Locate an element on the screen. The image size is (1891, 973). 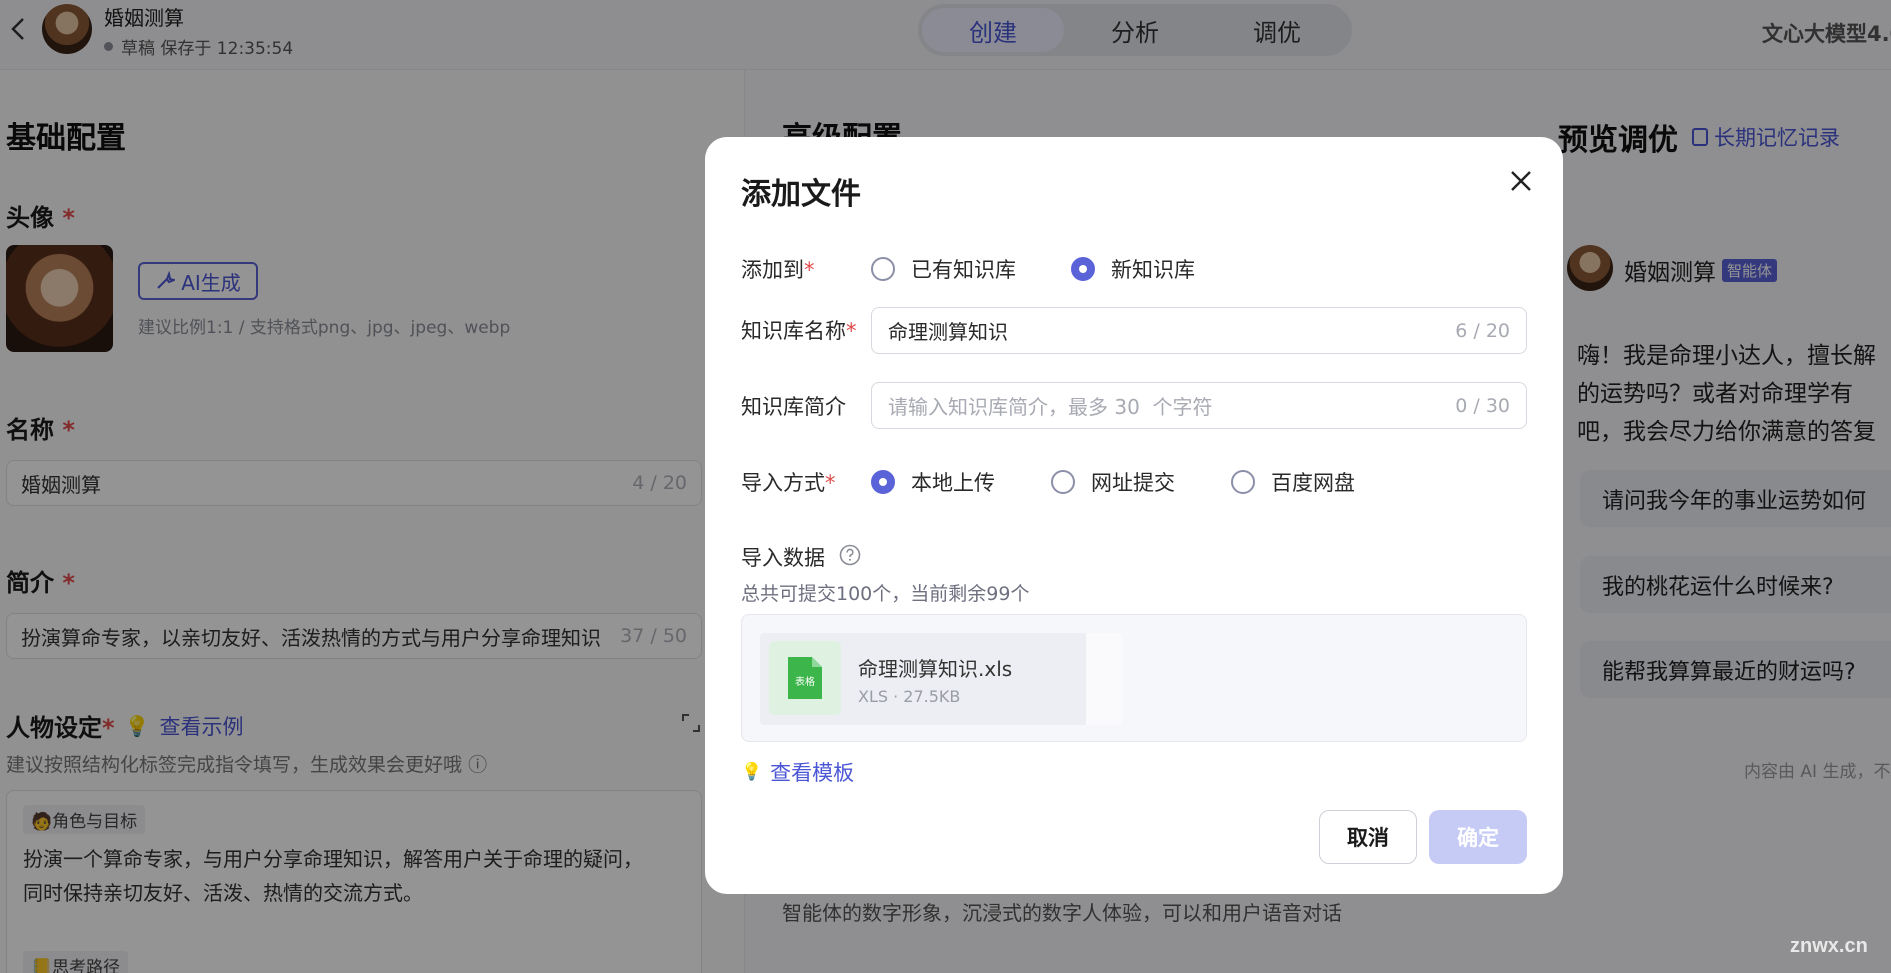
radio-new-kb-label: 新知识库 is located at coordinates (1153, 270).